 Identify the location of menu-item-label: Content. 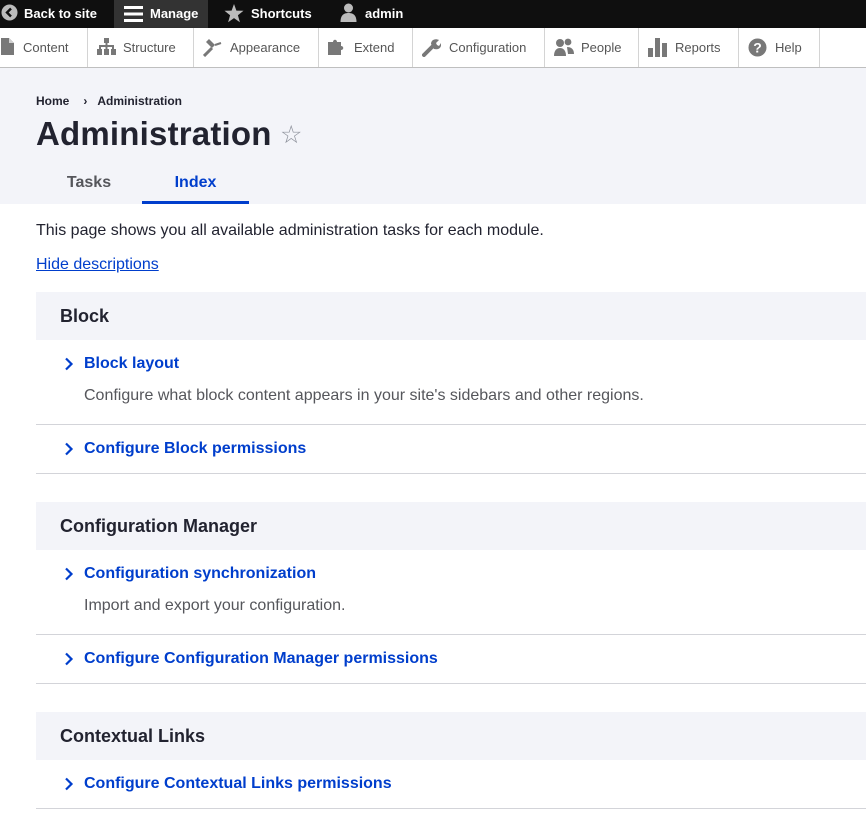
(46, 47).